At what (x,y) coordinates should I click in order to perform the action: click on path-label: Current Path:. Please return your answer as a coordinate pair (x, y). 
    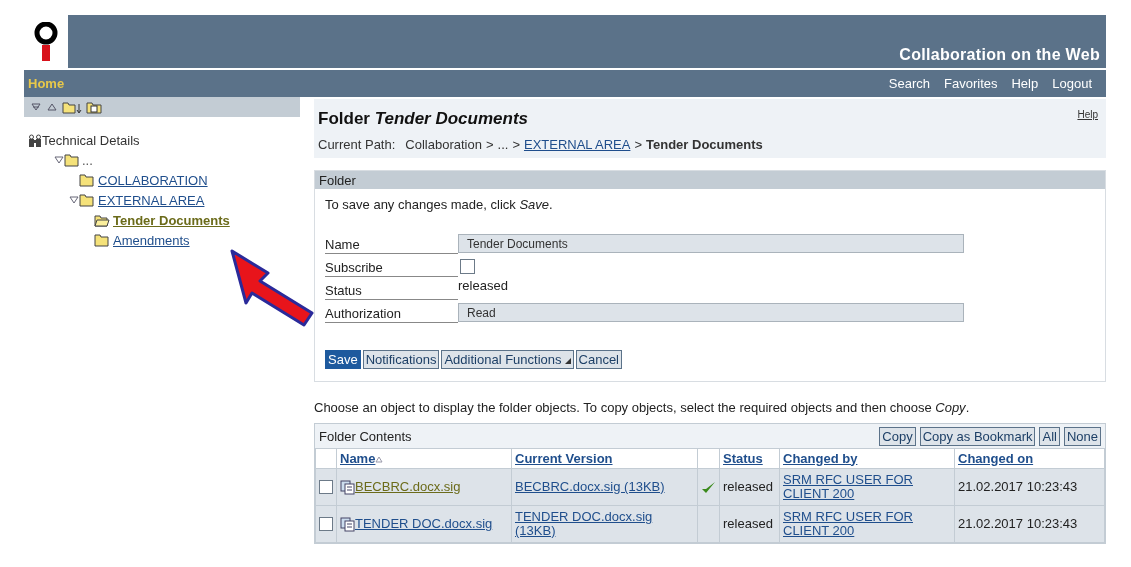
    Looking at the image, I should click on (357, 144).